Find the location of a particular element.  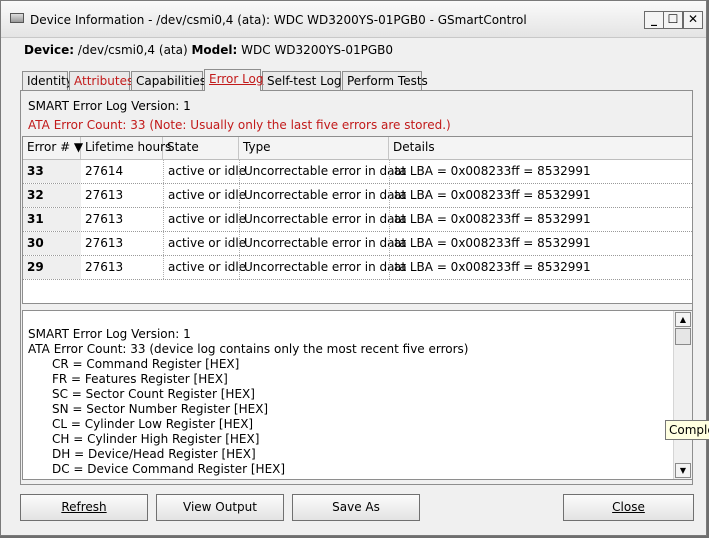

column-header-state: State is located at coordinates (201, 148).